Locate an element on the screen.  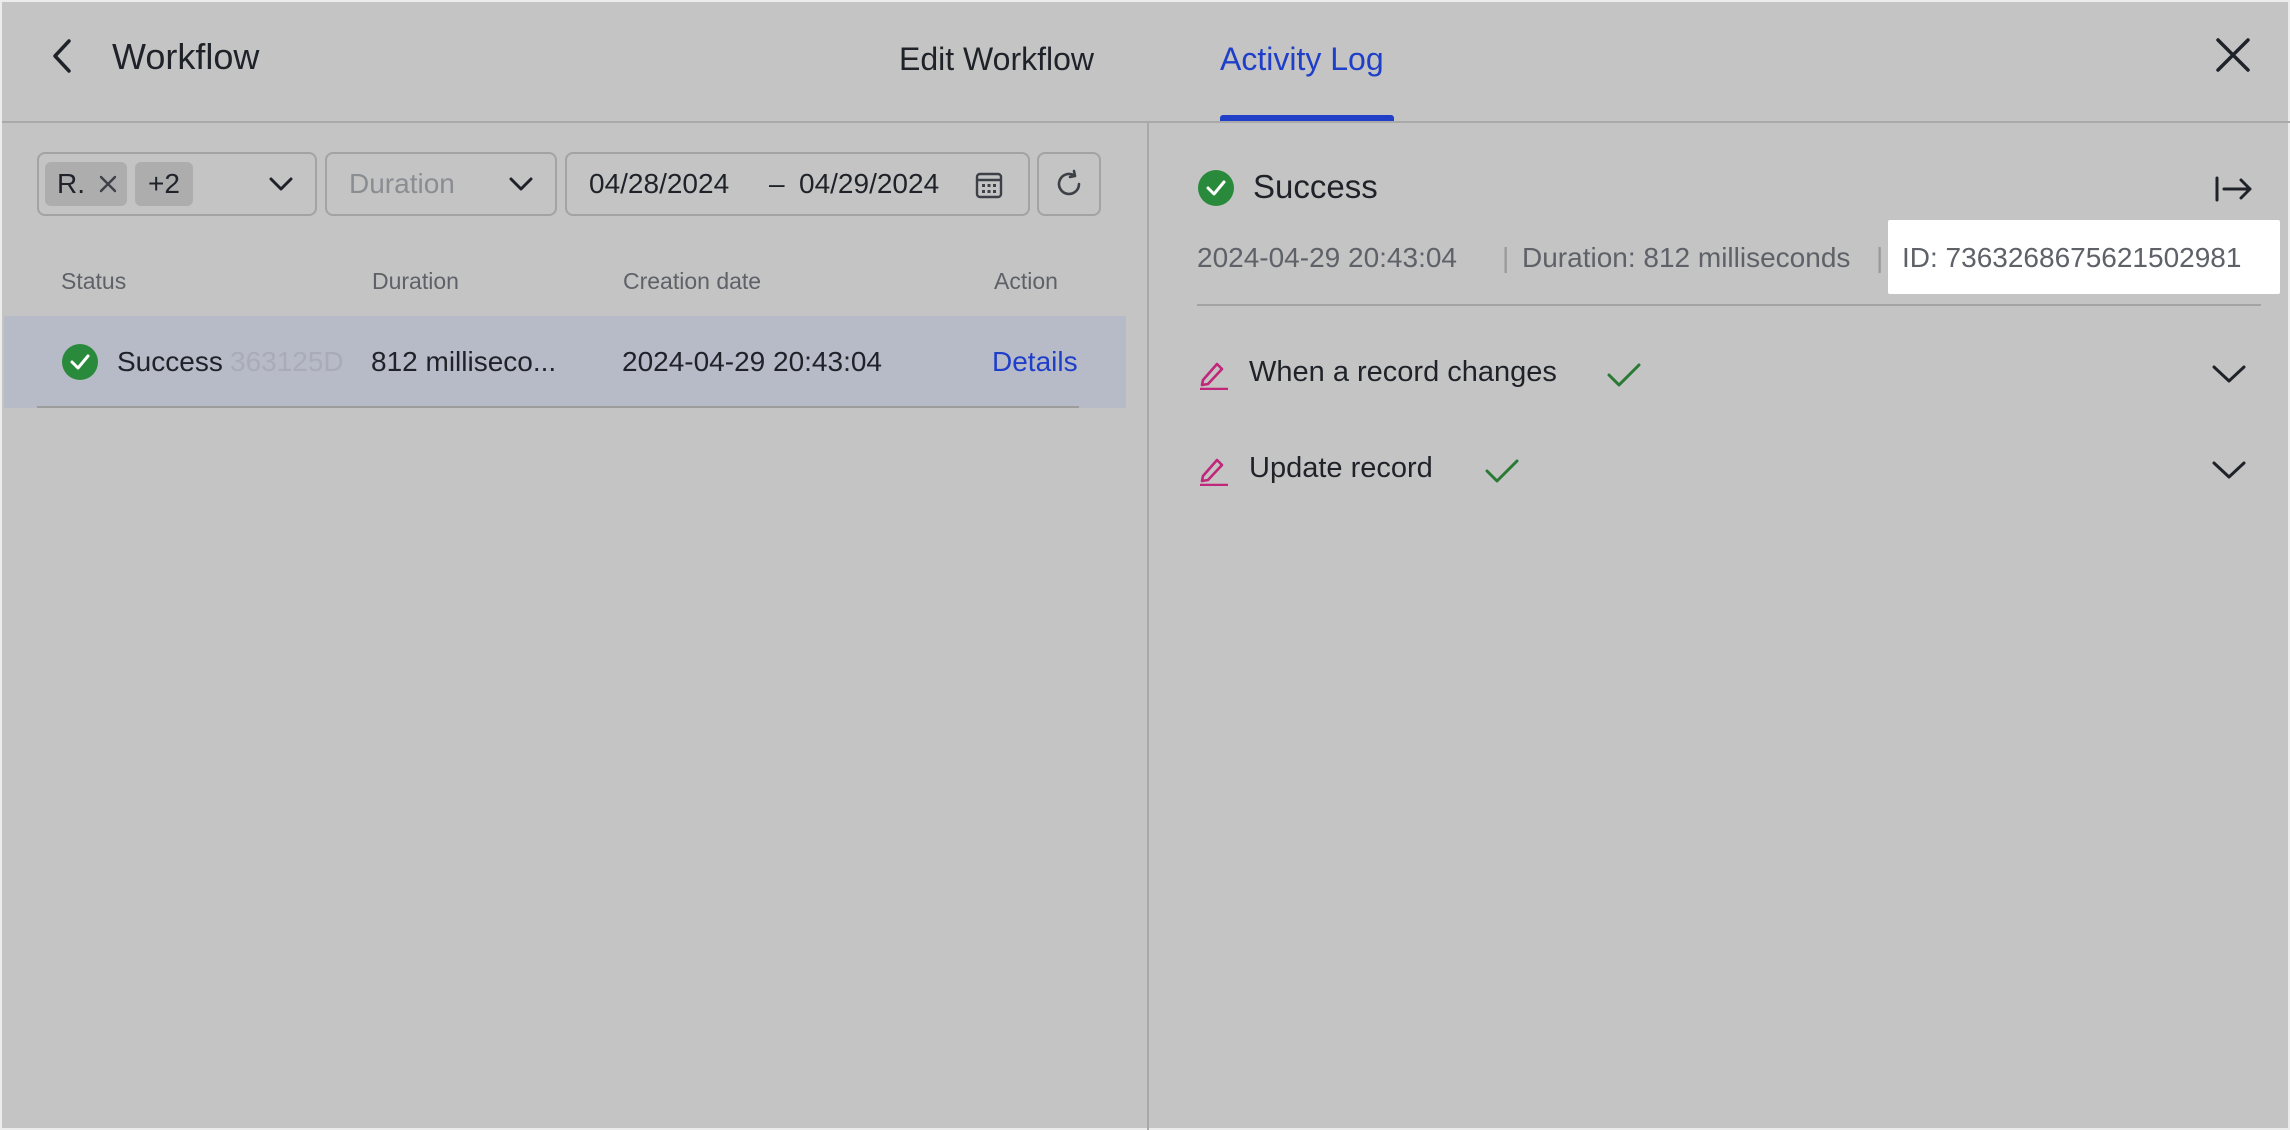
collapse-panel-button is located at coordinates (2234, 189).